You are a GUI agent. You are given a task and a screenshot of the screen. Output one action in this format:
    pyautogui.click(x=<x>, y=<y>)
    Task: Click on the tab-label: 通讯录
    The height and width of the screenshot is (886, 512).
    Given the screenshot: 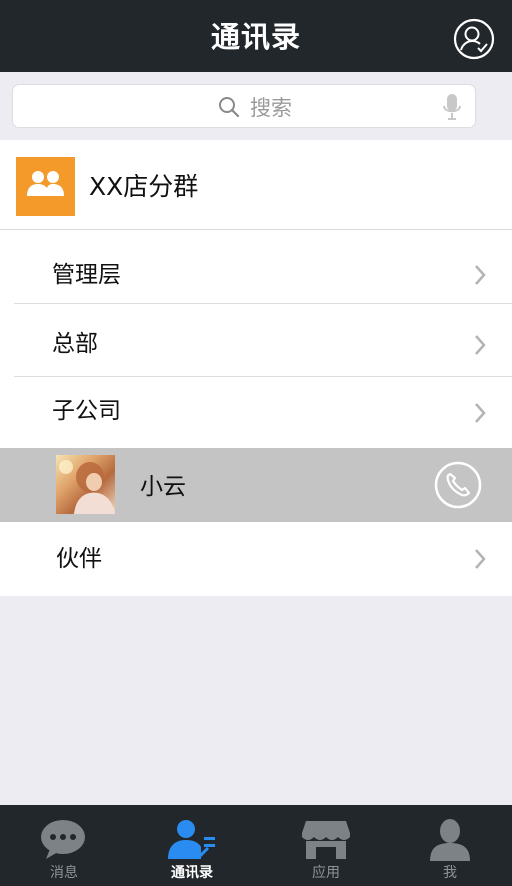 What is the action you would take?
    pyautogui.click(x=192, y=873)
    